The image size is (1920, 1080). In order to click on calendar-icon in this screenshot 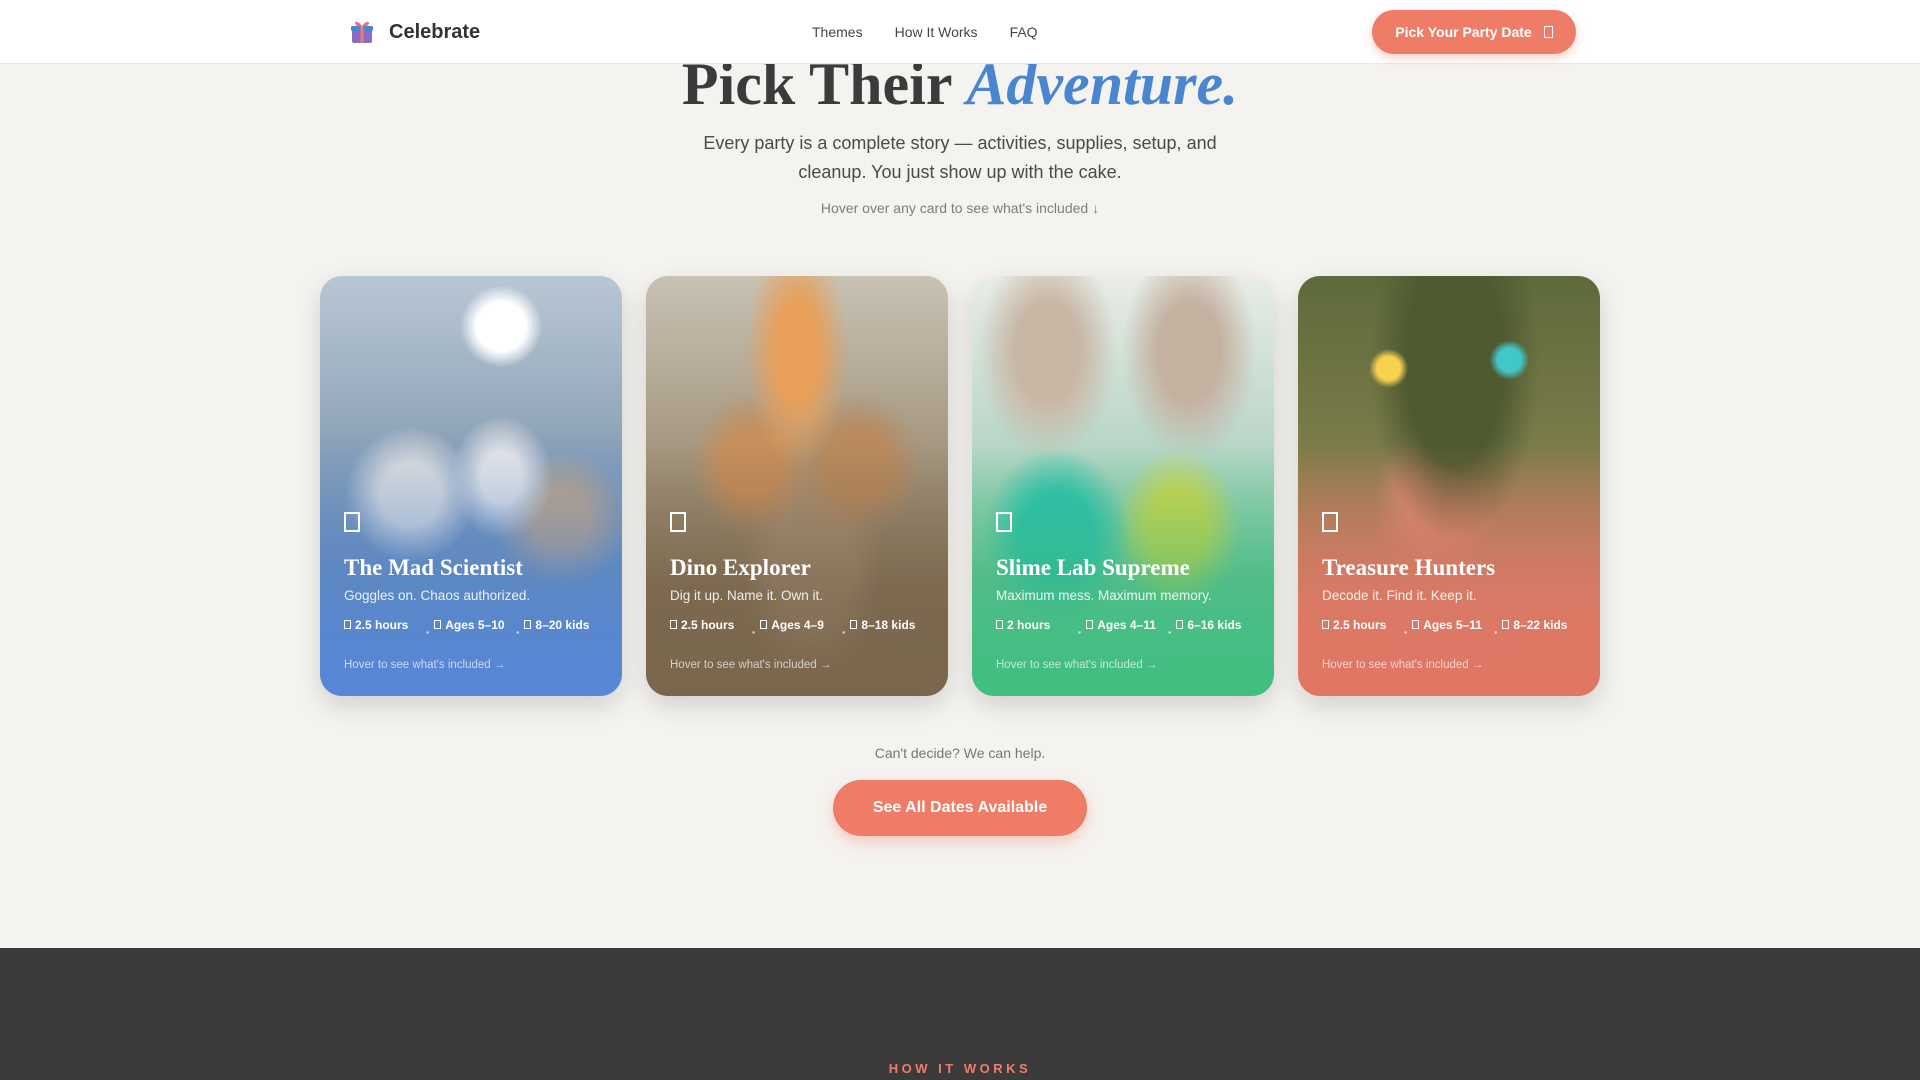, I will do `click(1548, 32)`.